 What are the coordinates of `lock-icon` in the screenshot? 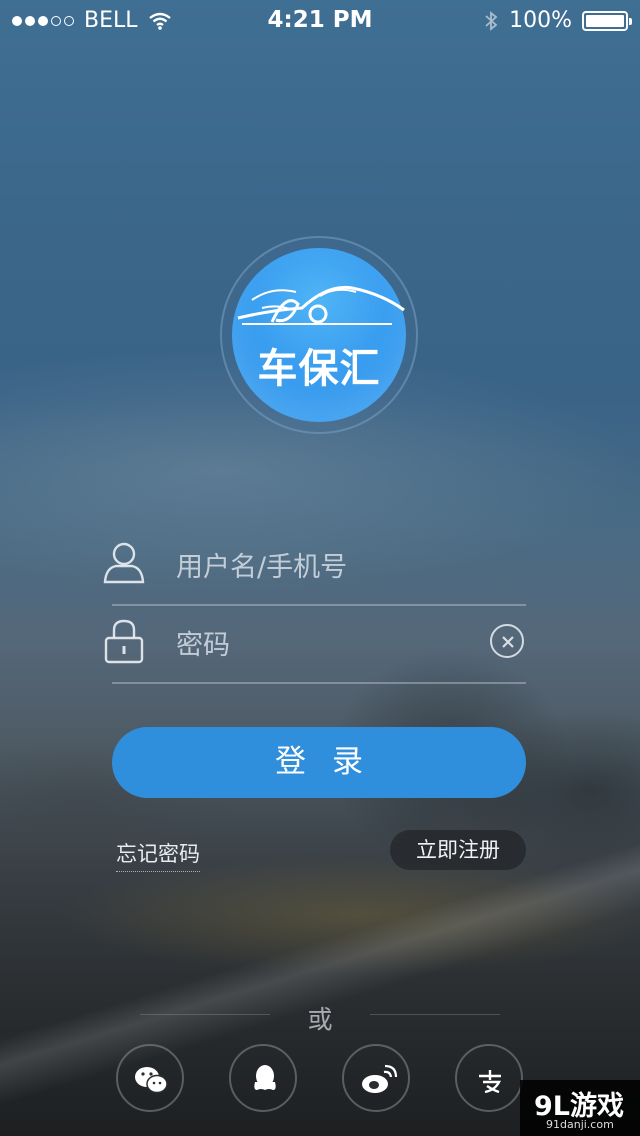 It's located at (124, 641).